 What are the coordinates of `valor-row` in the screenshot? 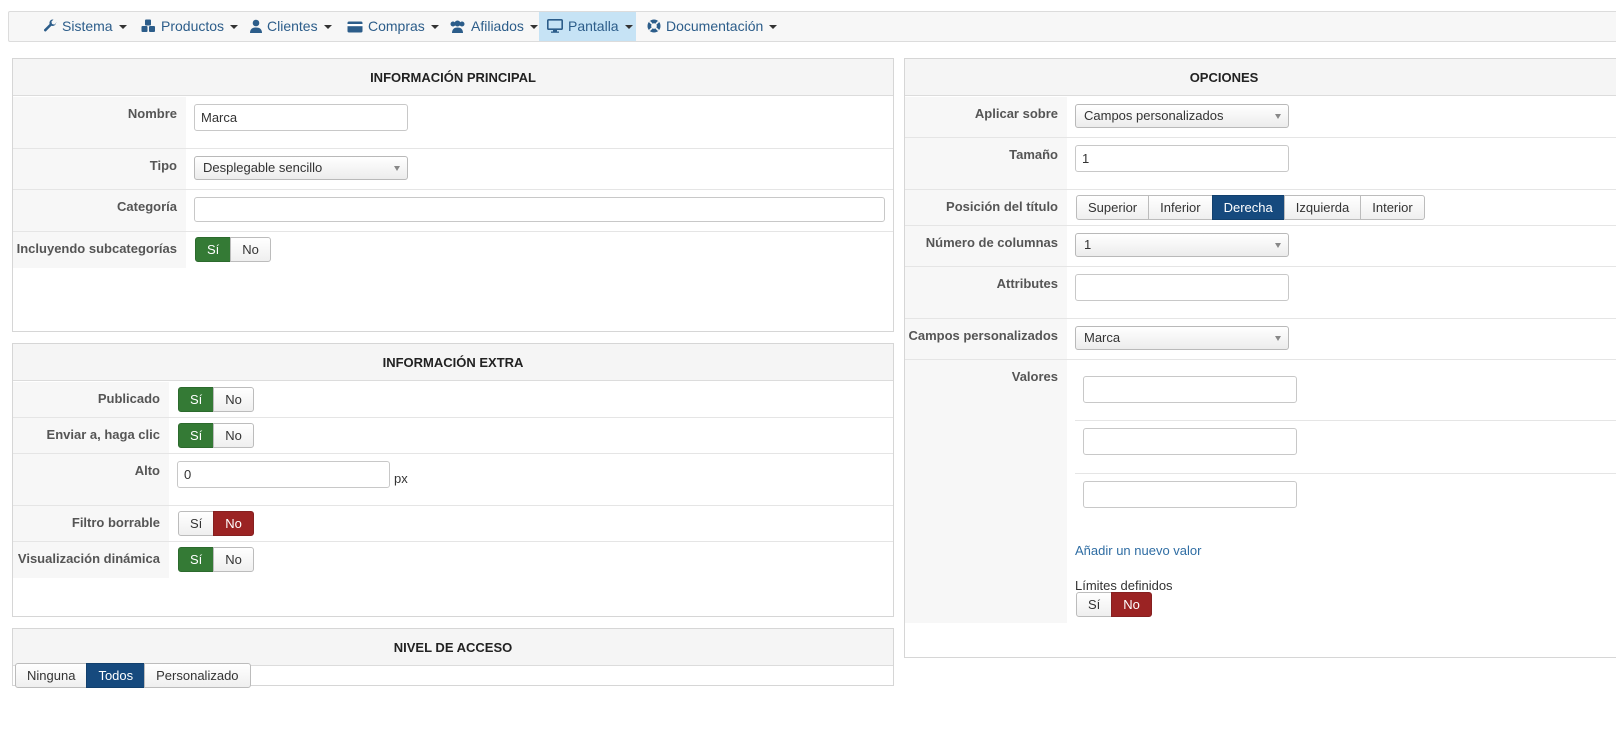 It's located at (1345, 447).